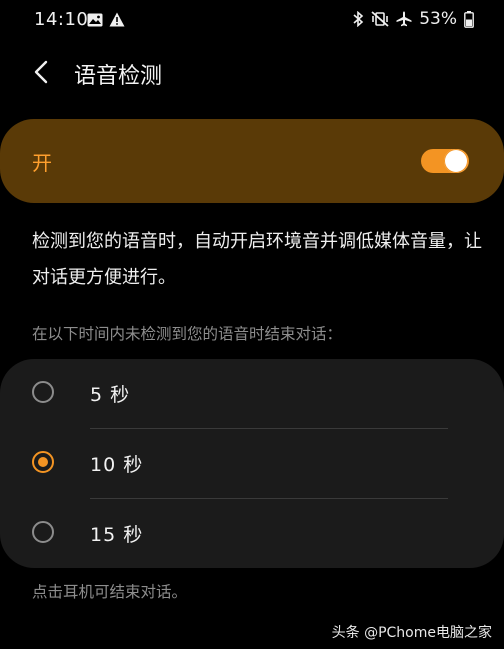 The width and height of the screenshot is (504, 649). What do you see at coordinates (117, 465) in the screenshot?
I see `option-label: 10 秒` at bounding box center [117, 465].